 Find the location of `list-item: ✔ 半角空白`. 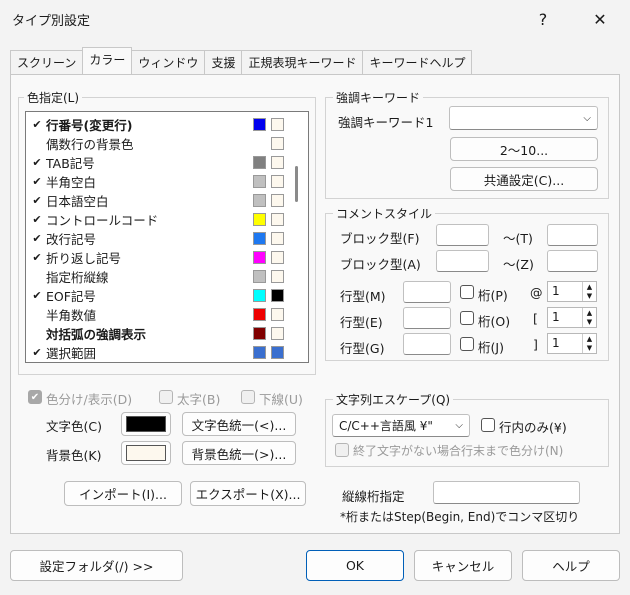

list-item: ✔ 半角空白 is located at coordinates (161, 181).